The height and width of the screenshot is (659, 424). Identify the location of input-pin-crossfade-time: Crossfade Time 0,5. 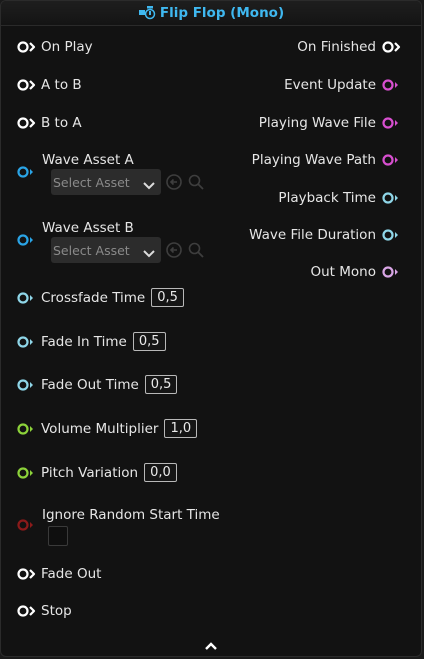
(100, 297).